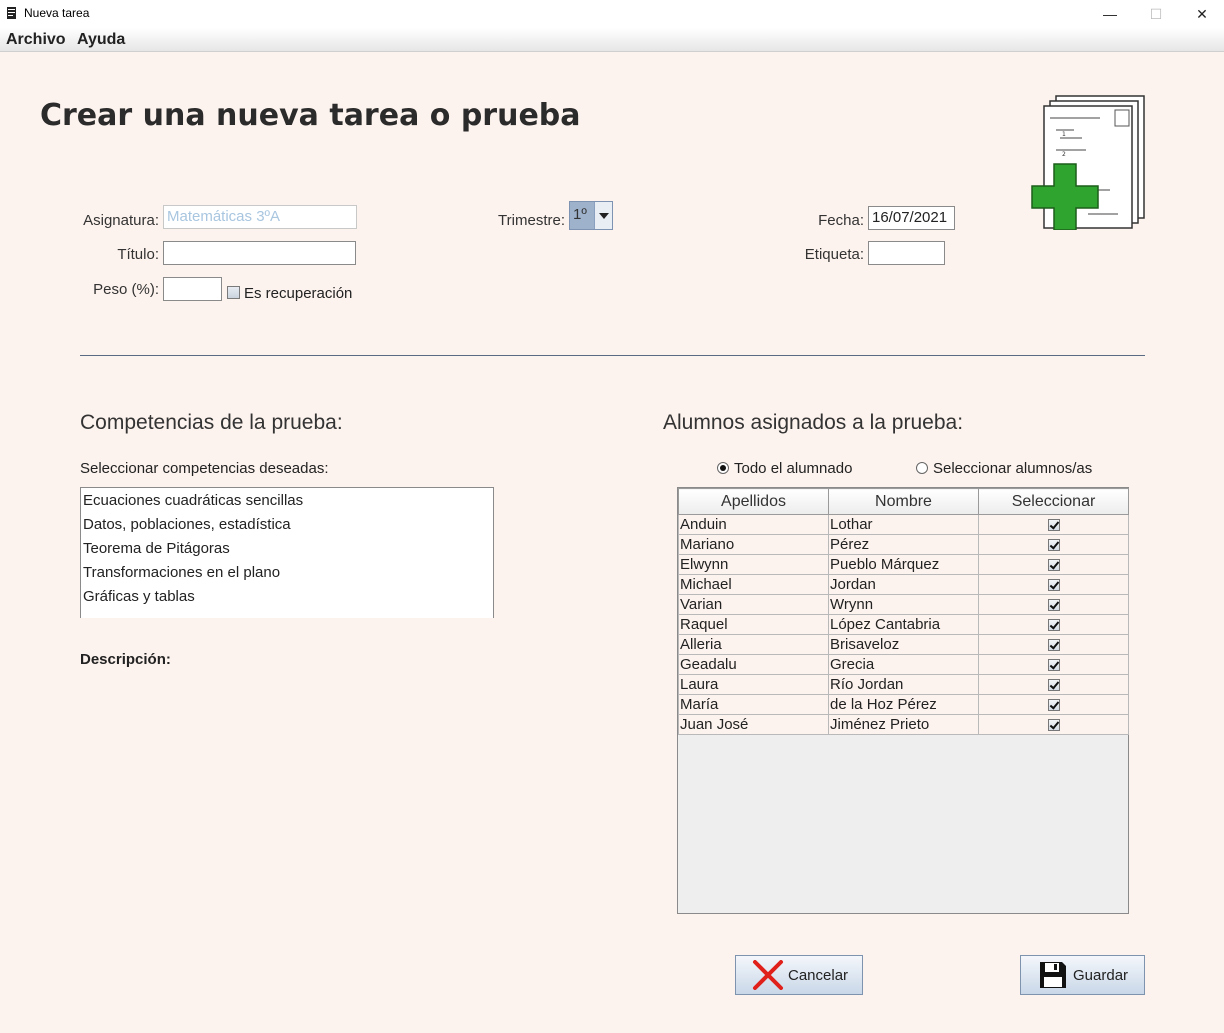 The width and height of the screenshot is (1224, 1033). Describe the element at coordinates (818, 975) in the screenshot. I see `cancel-button-label: Cancelar` at that location.